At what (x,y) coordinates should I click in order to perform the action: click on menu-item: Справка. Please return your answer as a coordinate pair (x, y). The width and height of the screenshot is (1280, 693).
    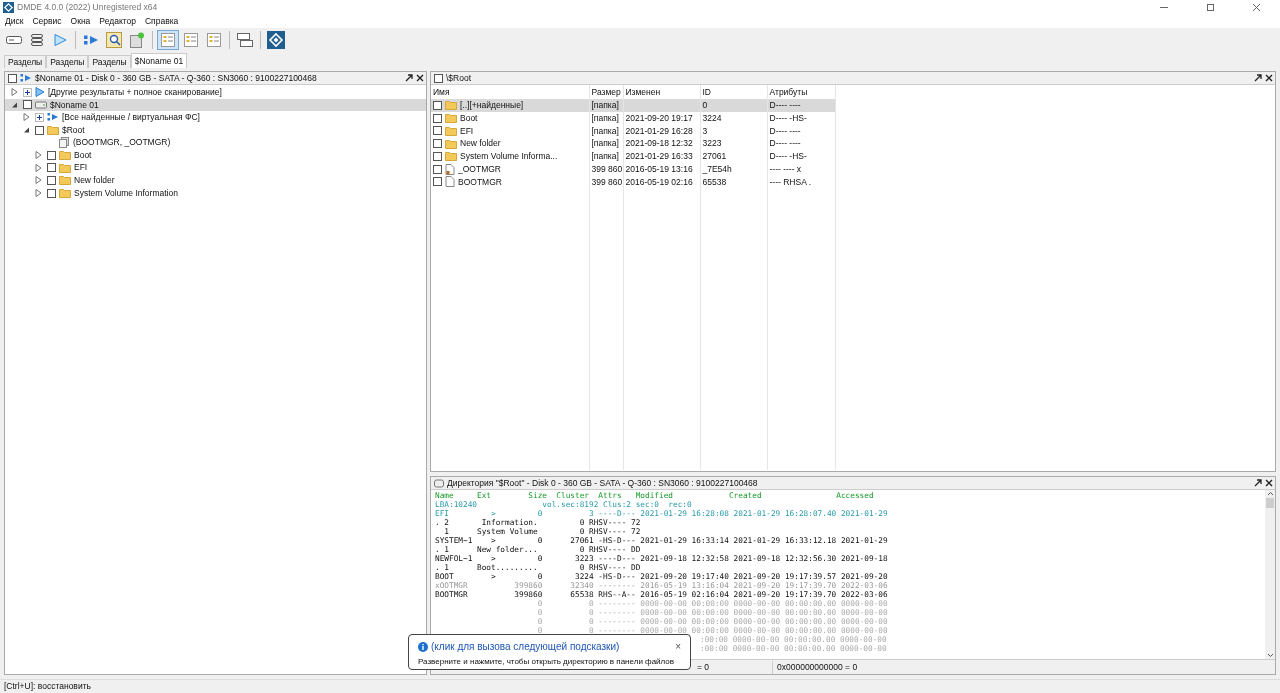
    Looking at the image, I should click on (161, 21).